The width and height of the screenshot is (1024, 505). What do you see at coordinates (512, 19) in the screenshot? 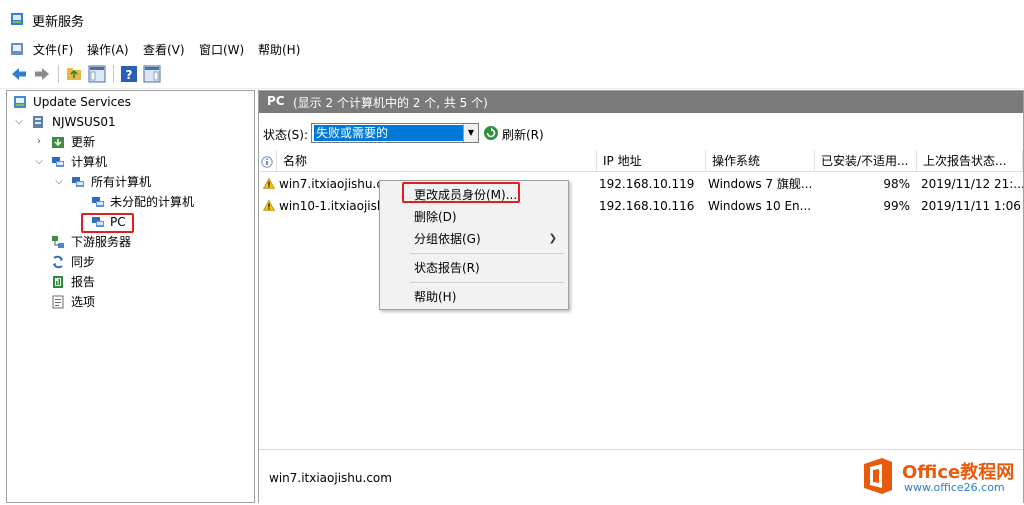
I see `title-bar: 更新服务` at bounding box center [512, 19].